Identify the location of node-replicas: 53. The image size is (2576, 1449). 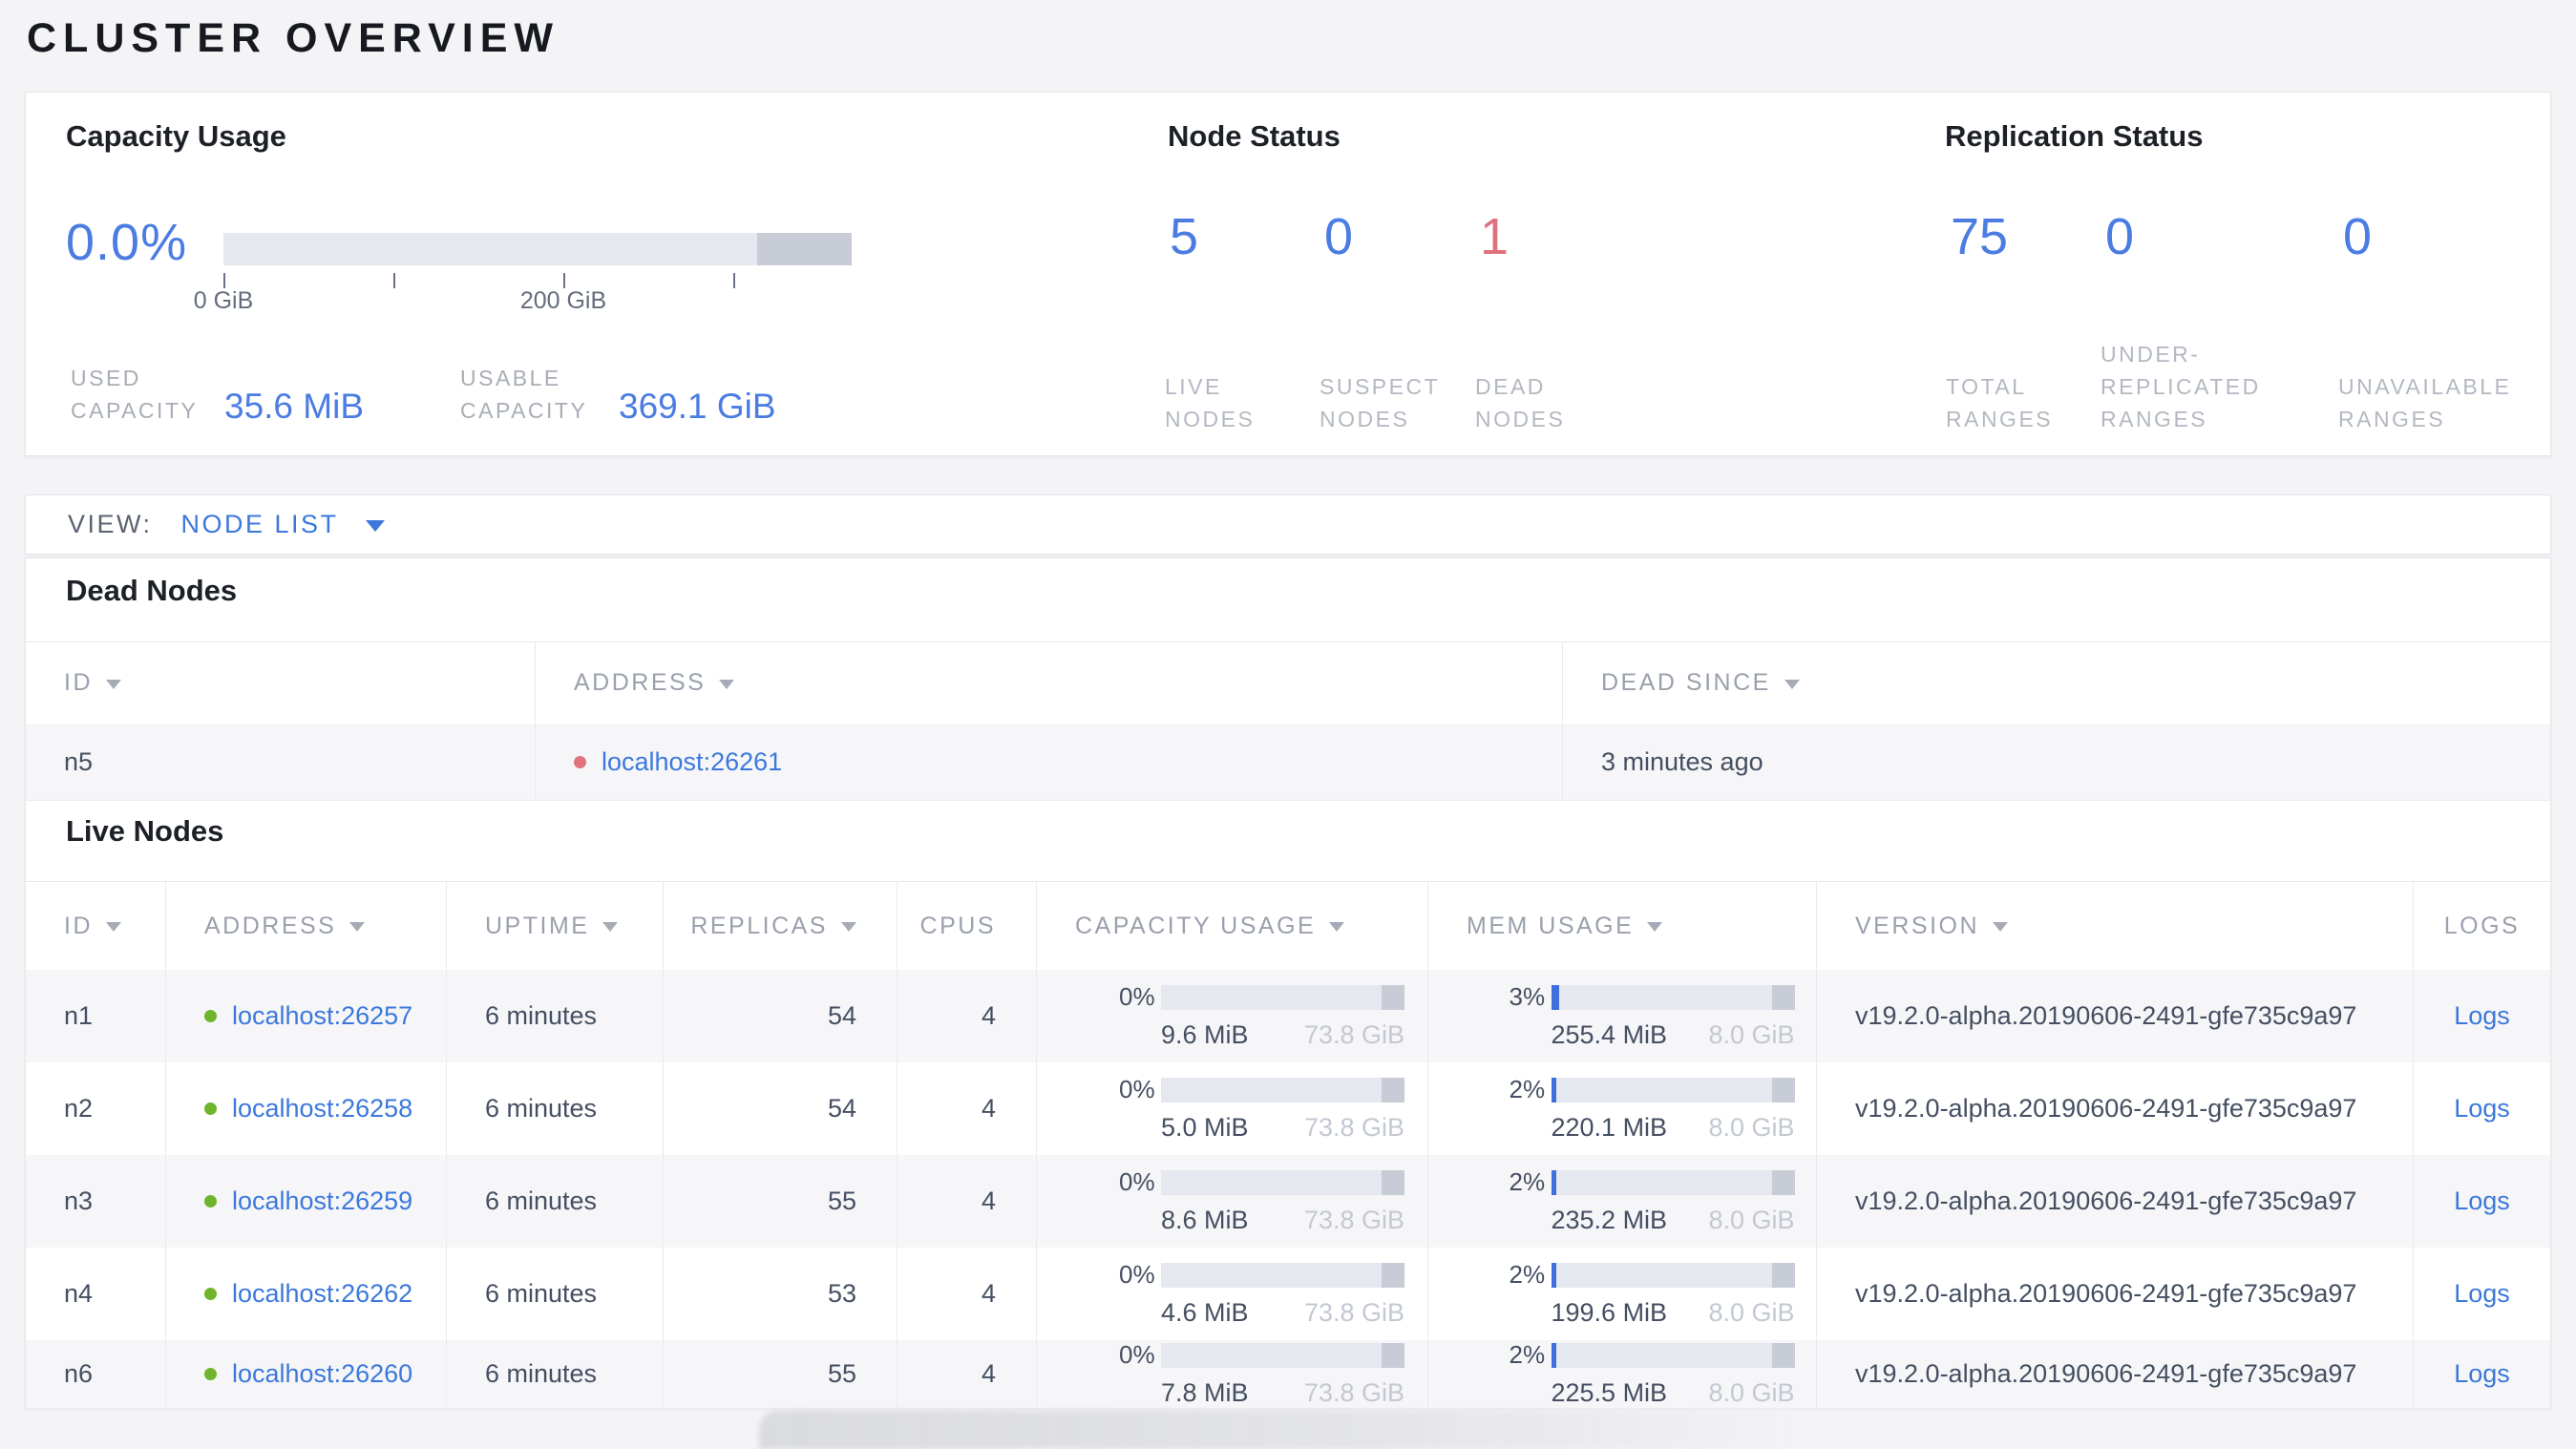
(780, 1294).